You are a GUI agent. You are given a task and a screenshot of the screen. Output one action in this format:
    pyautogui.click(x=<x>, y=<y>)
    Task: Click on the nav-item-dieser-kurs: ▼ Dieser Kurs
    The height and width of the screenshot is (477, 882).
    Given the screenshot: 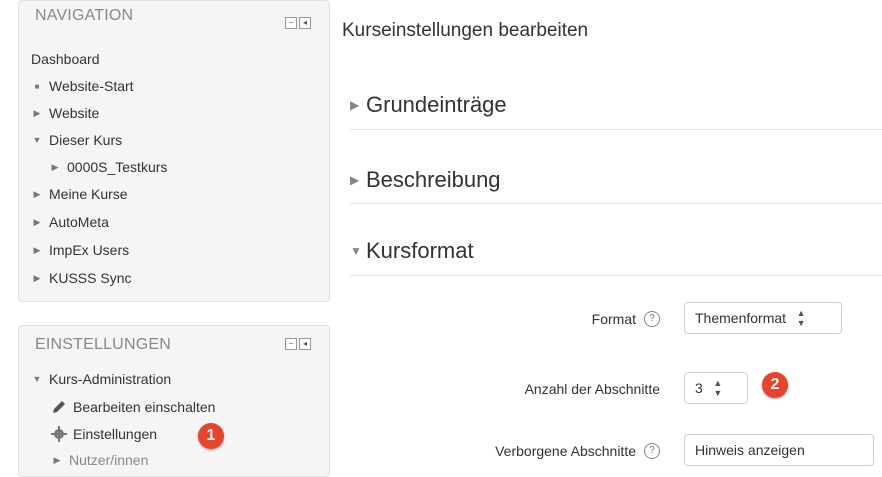 What is the action you would take?
    pyautogui.click(x=77, y=140)
    